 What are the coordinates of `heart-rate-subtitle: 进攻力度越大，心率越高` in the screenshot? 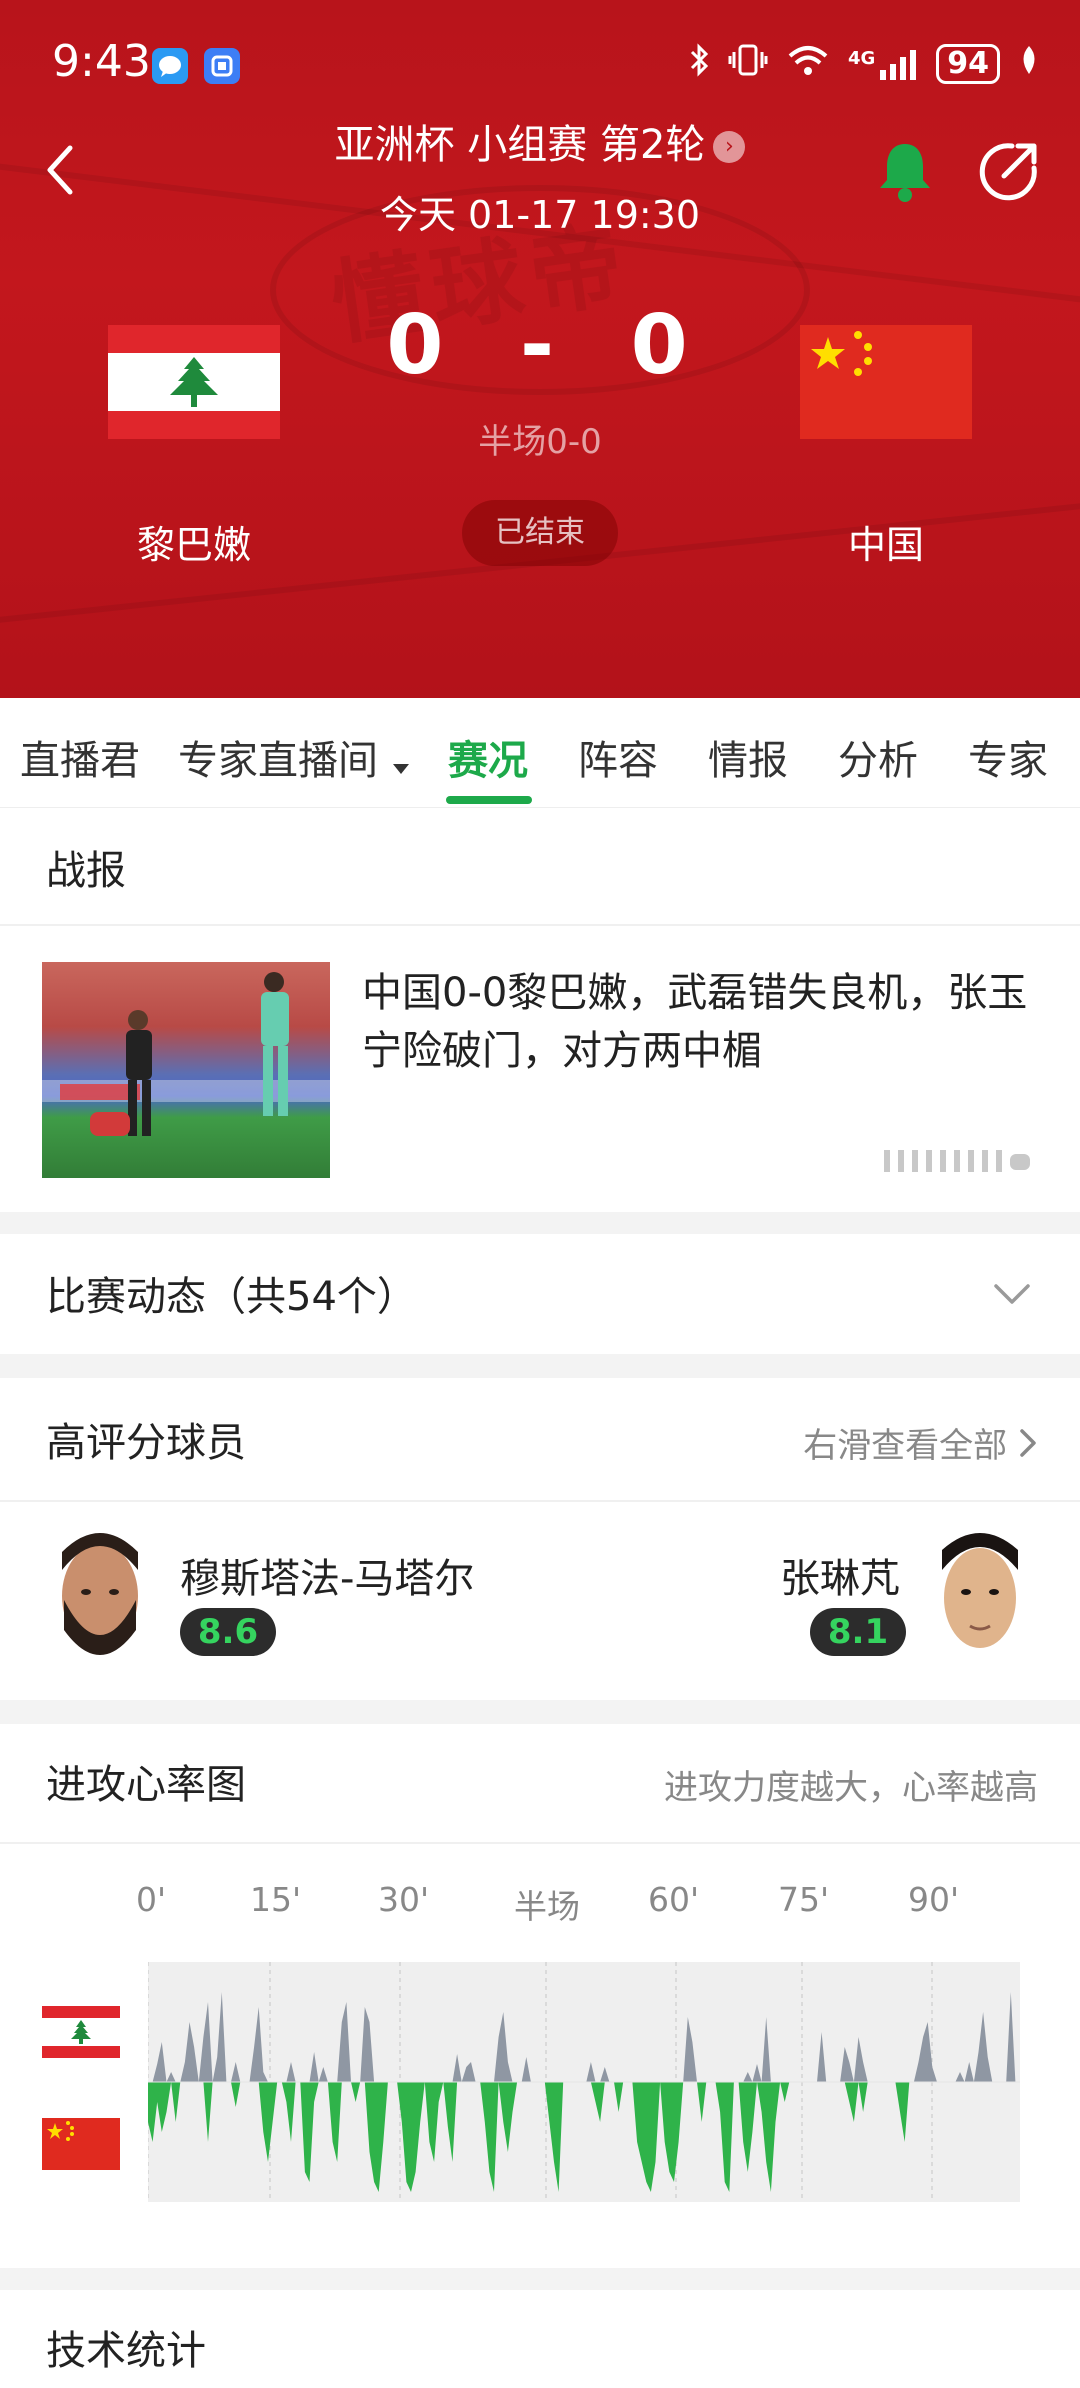 It's located at (851, 1788).